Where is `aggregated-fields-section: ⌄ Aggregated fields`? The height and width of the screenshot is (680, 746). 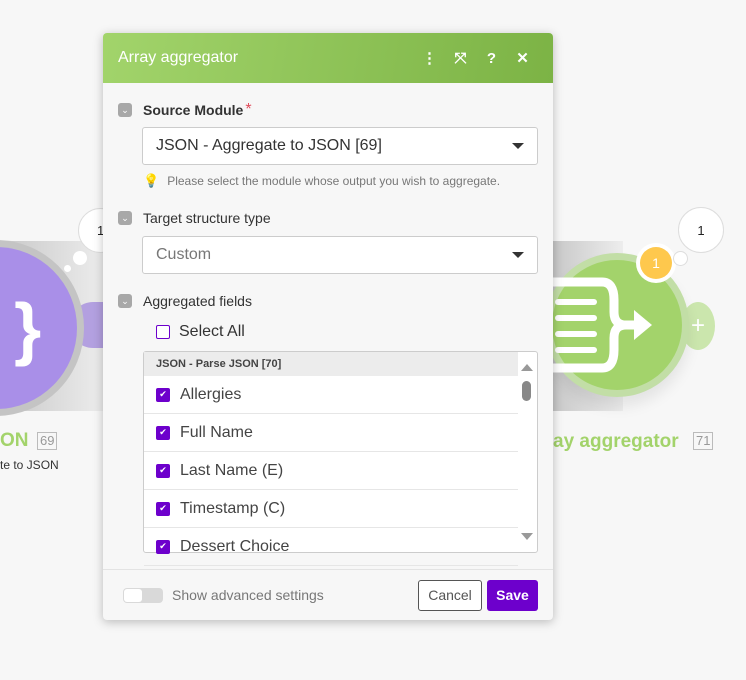
aggregated-fields-section: ⌄ Aggregated fields is located at coordinates (185, 301).